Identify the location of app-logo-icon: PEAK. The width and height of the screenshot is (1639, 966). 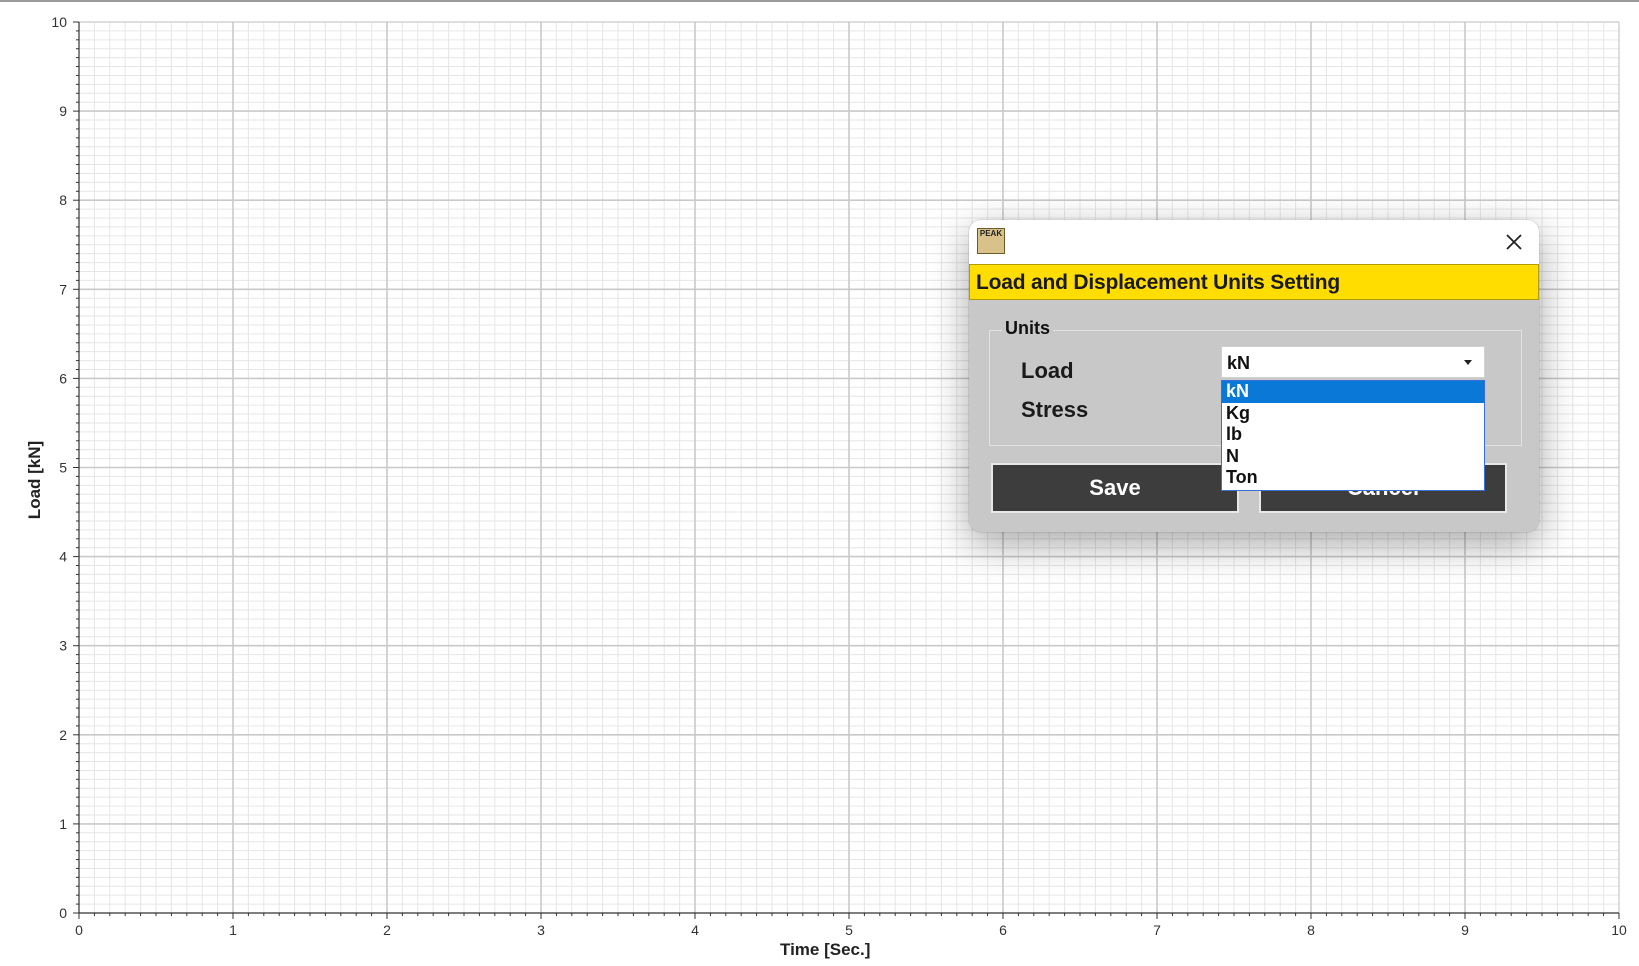
(991, 241).